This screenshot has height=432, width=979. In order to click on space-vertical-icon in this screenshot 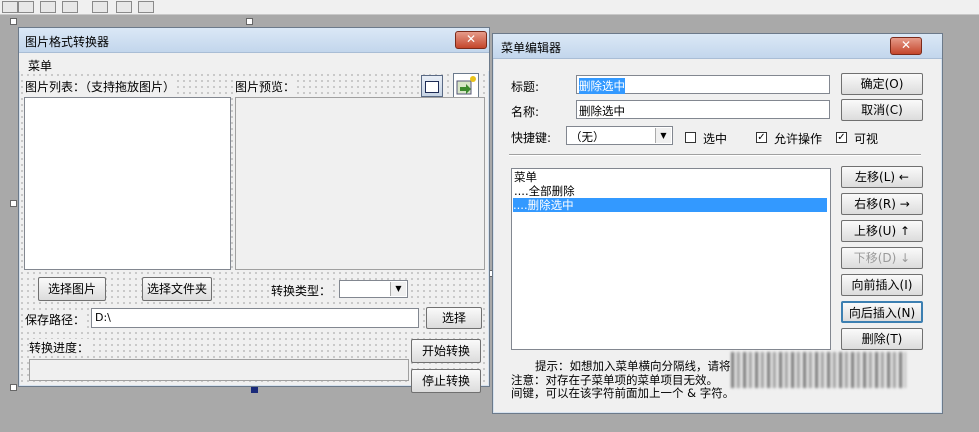, I will do `click(70, 7)`.